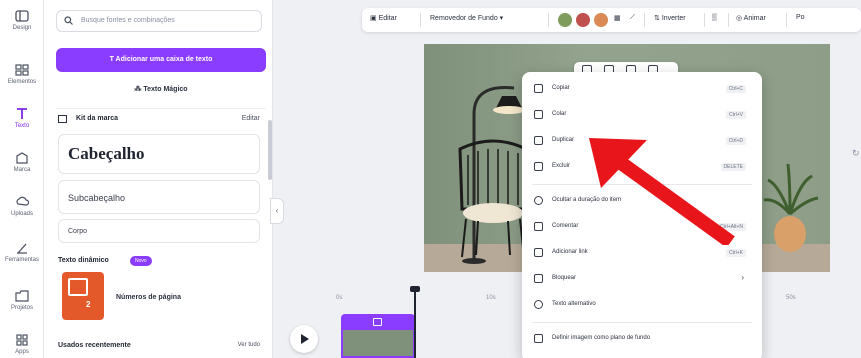 The width and height of the screenshot is (861, 358). What do you see at coordinates (751, 18) in the screenshot?
I see `animate-button: ◎ Animar` at bounding box center [751, 18].